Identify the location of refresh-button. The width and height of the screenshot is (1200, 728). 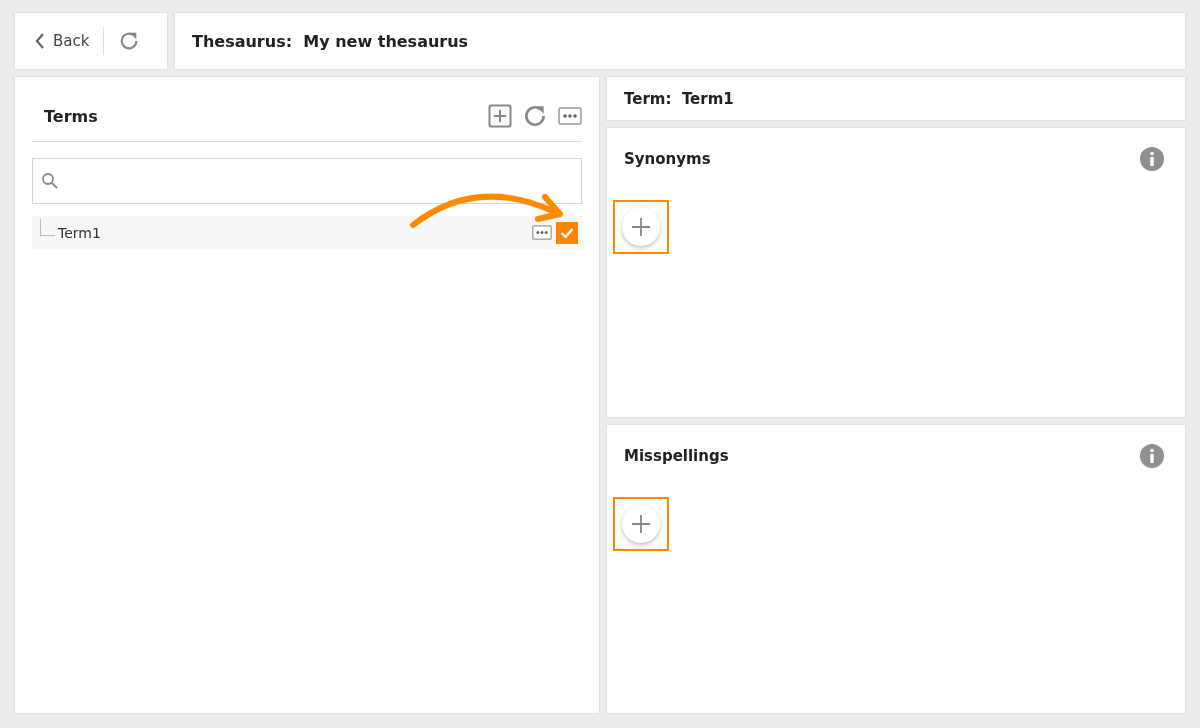
(535, 116).